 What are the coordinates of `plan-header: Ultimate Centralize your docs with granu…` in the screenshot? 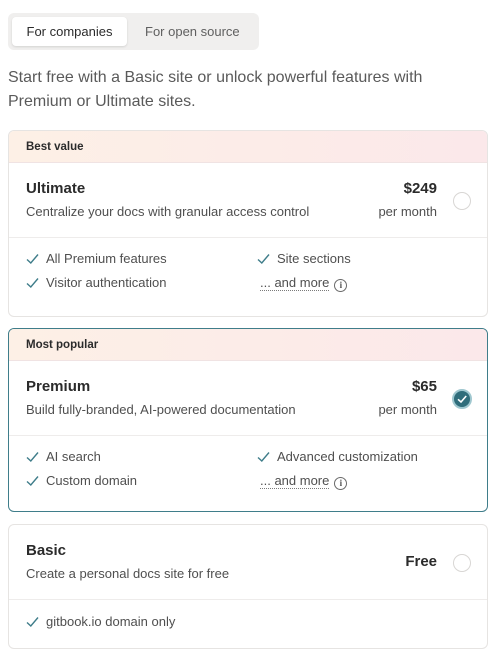 It's located at (248, 200).